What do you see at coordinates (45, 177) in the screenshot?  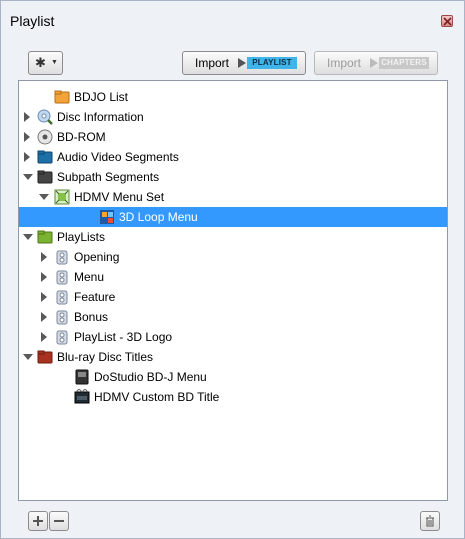 I see `dark-folder-icon` at bounding box center [45, 177].